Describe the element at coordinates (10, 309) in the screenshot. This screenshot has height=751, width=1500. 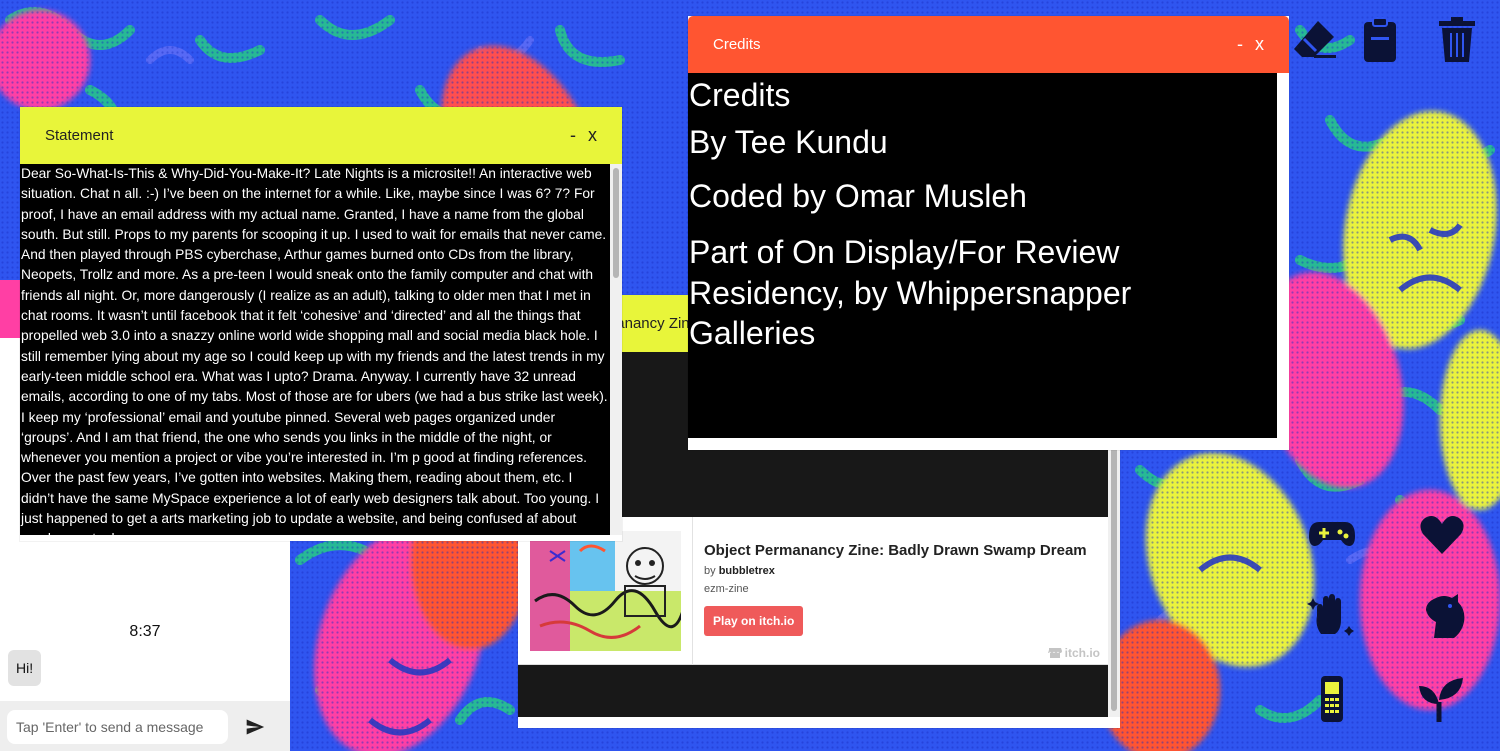
I see `chat-tab` at that location.